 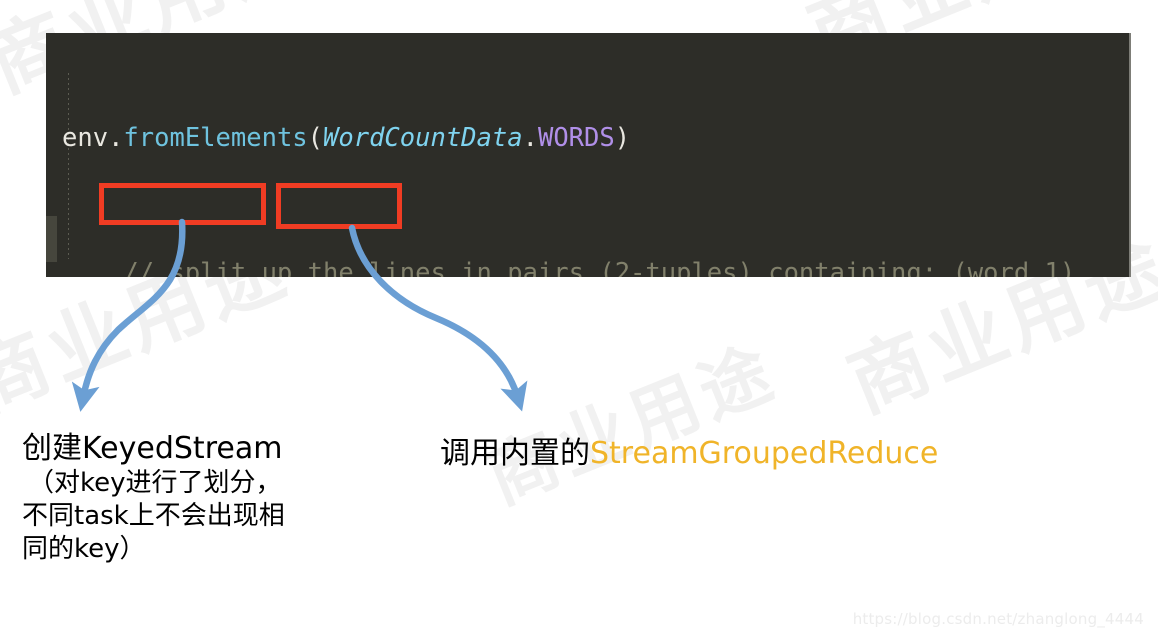 What do you see at coordinates (632, 425) in the screenshot?
I see `watermark-text: 商业用途` at bounding box center [632, 425].